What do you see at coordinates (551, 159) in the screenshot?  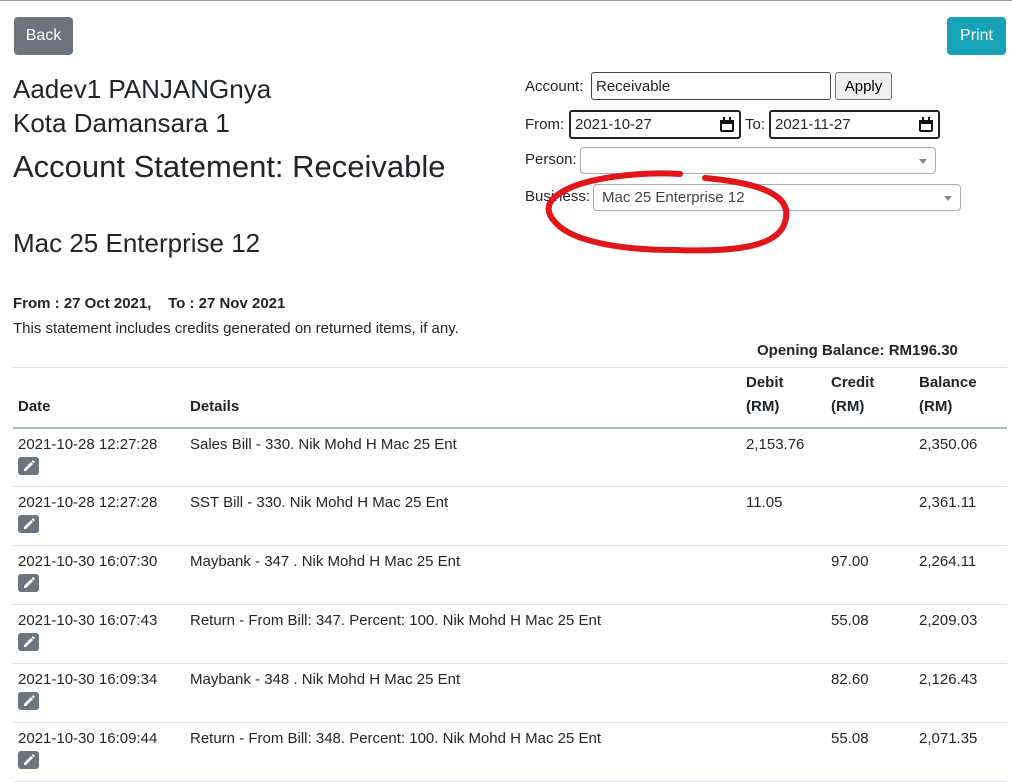 I see `person-label: Person:` at bounding box center [551, 159].